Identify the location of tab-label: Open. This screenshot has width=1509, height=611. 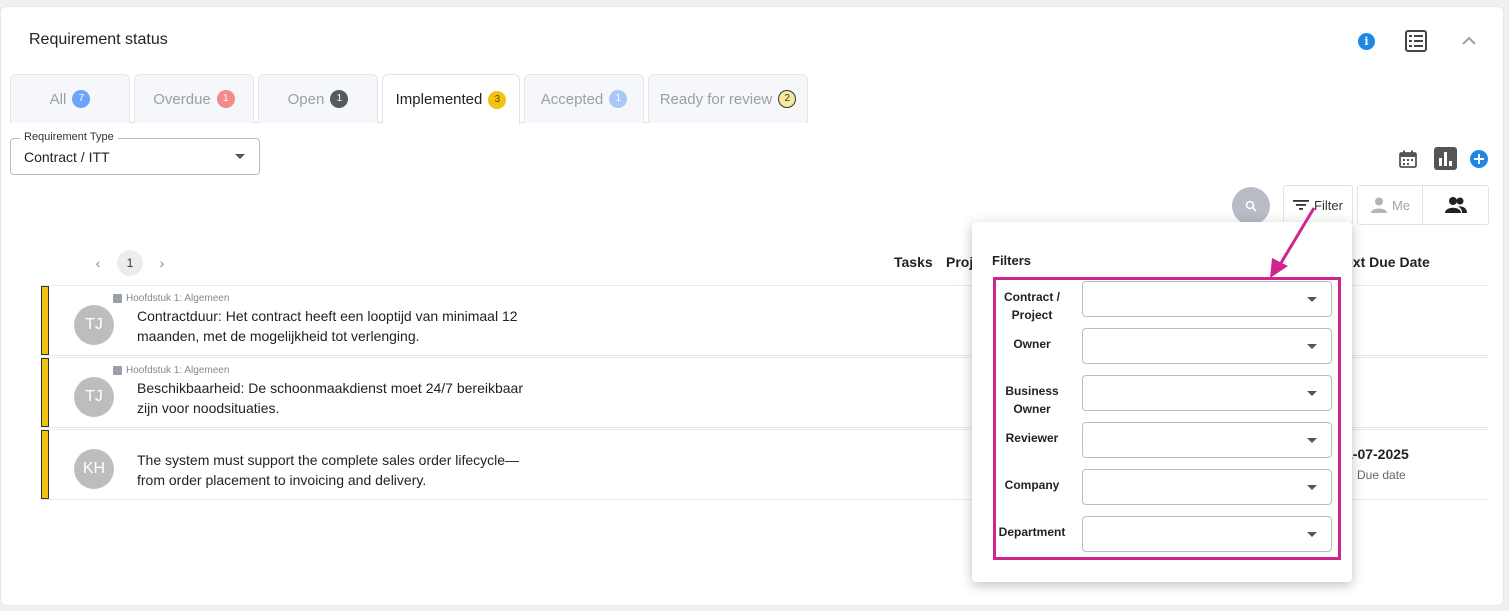
(306, 99).